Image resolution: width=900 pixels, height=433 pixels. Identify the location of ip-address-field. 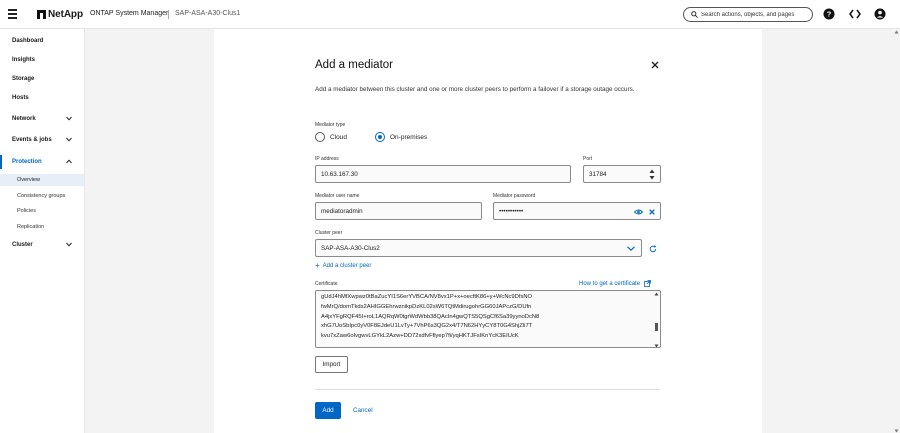
(443, 174).